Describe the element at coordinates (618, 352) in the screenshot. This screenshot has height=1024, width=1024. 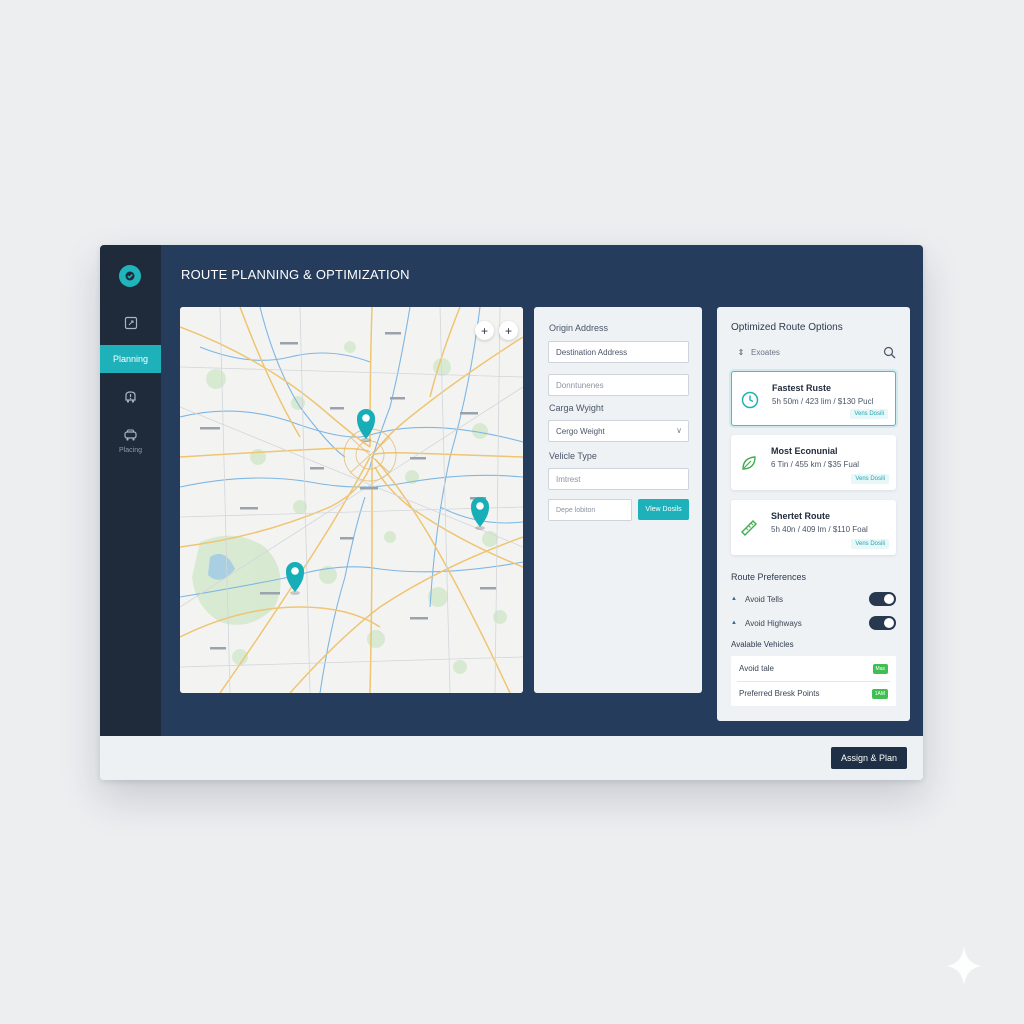
I see `destination-input: Destination Address` at that location.